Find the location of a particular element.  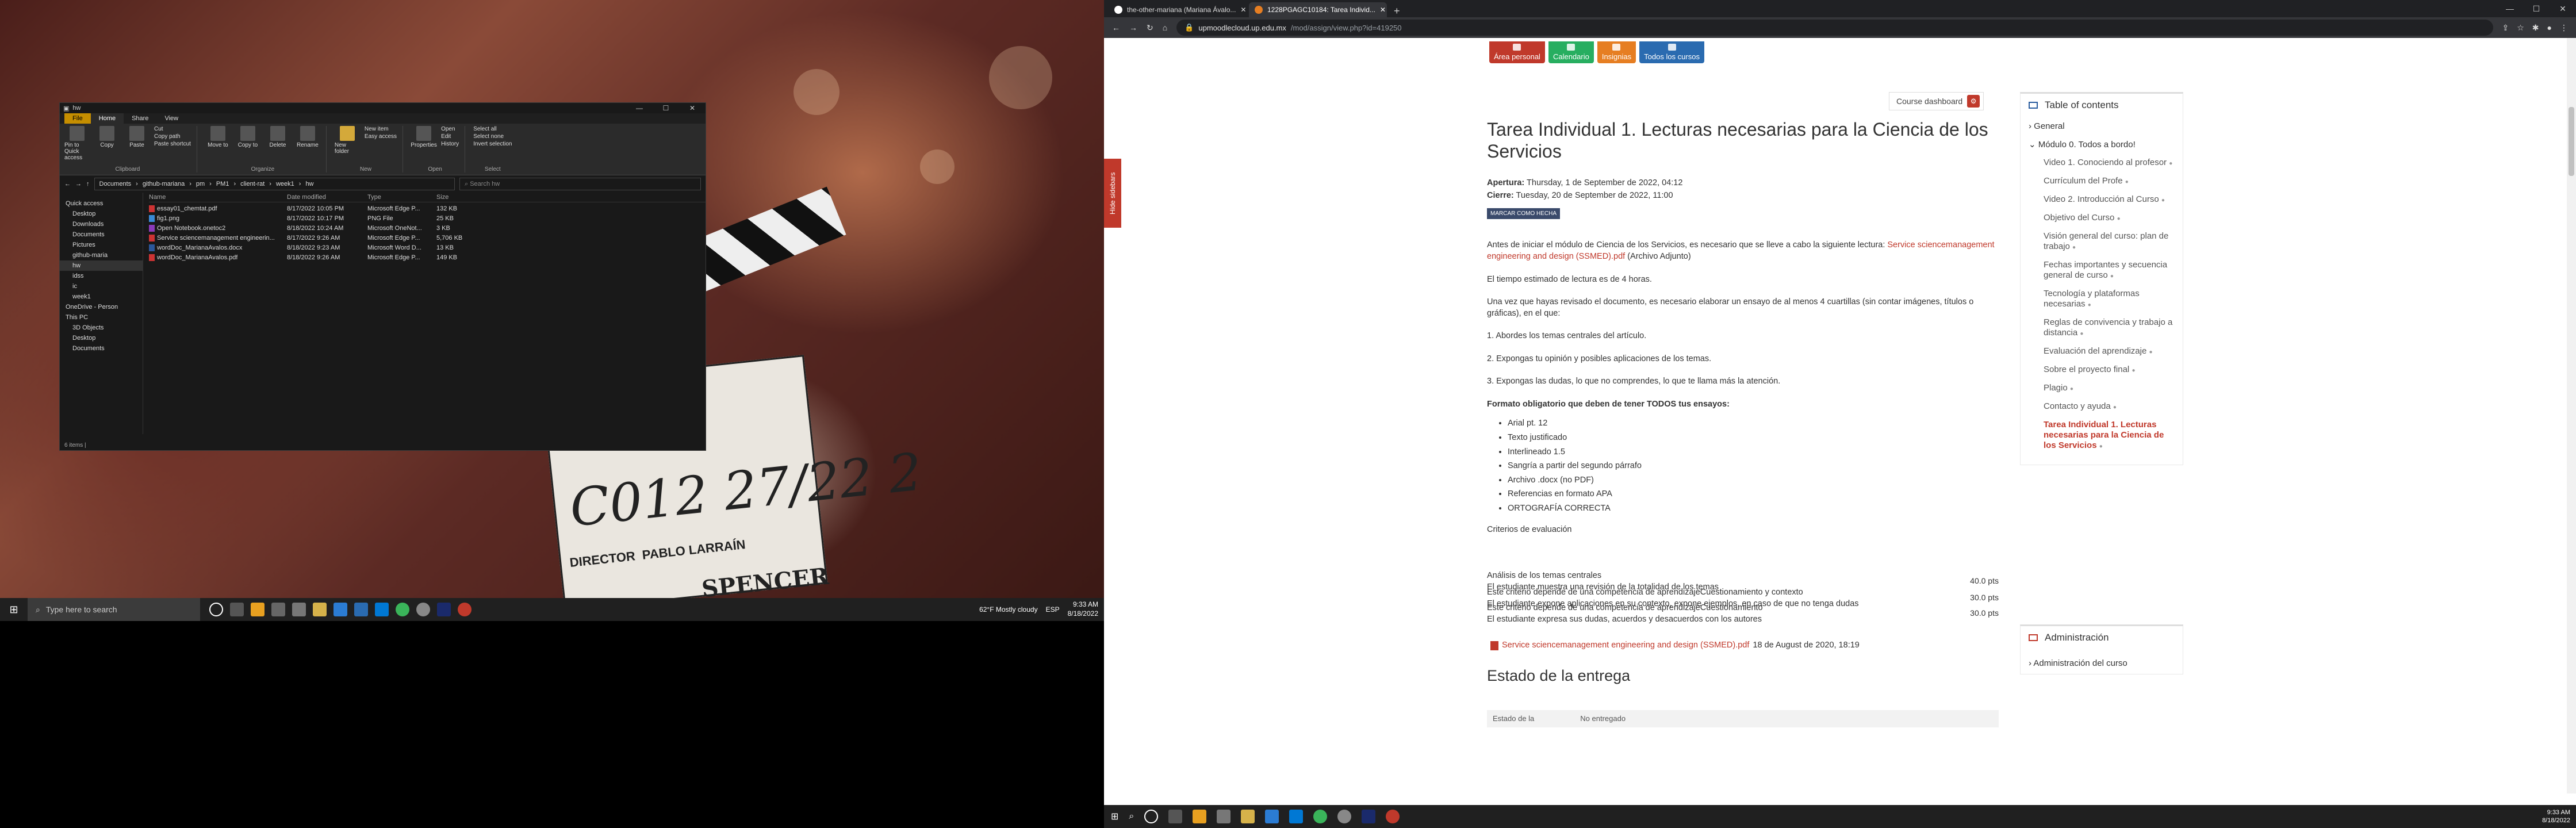

edit-button: Edit is located at coordinates (450, 136).